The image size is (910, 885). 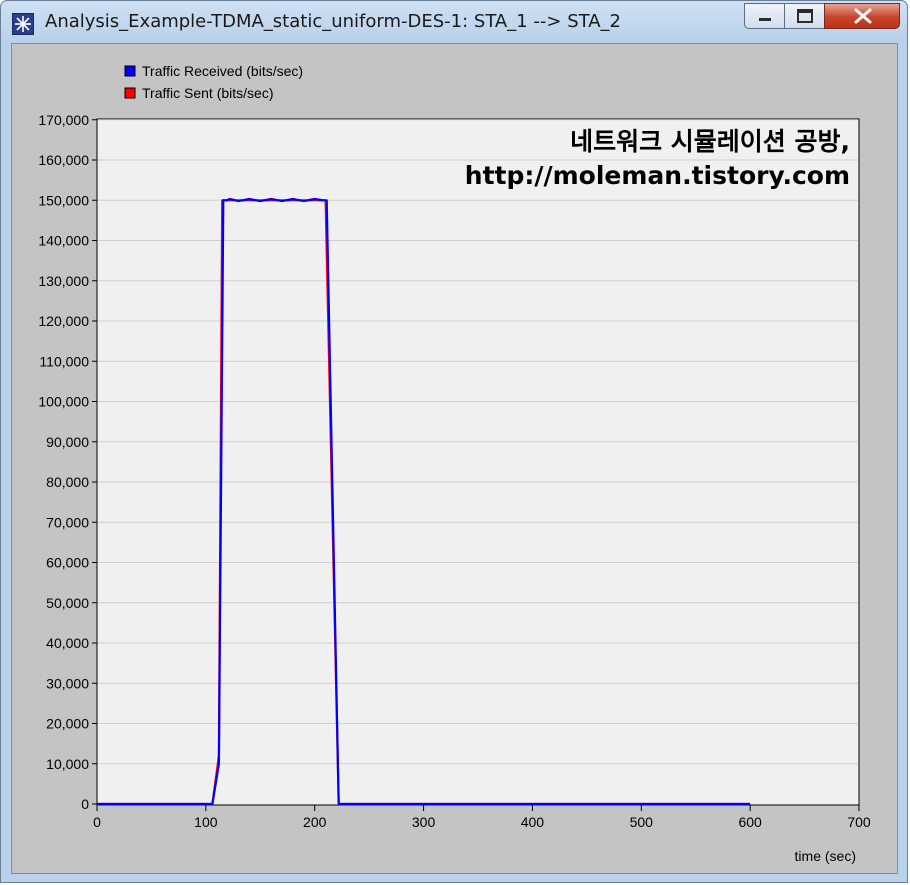 What do you see at coordinates (63, 160) in the screenshot?
I see `y-tick-label: 160,000` at bounding box center [63, 160].